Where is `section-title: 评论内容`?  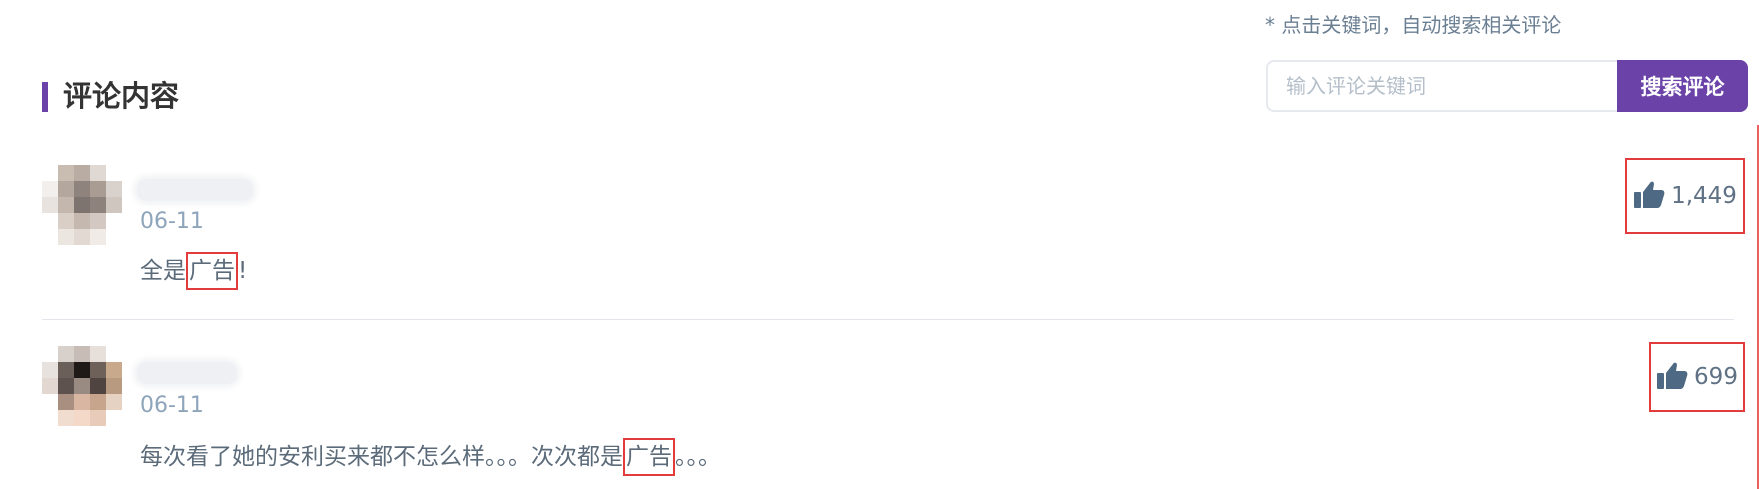
section-title: 评论内容 is located at coordinates (121, 96).